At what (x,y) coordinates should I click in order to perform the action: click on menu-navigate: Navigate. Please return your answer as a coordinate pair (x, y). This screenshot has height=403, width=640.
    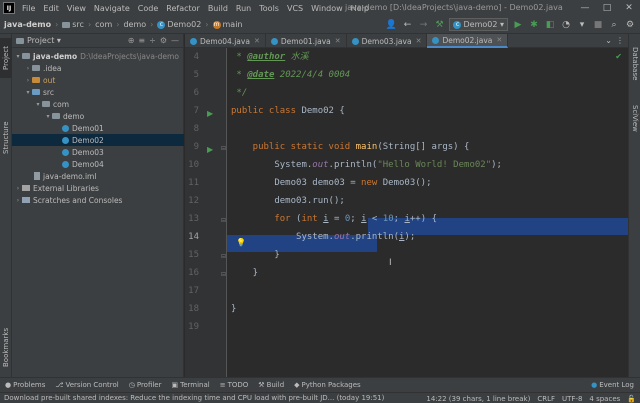
    Looking at the image, I should click on (112, 8).